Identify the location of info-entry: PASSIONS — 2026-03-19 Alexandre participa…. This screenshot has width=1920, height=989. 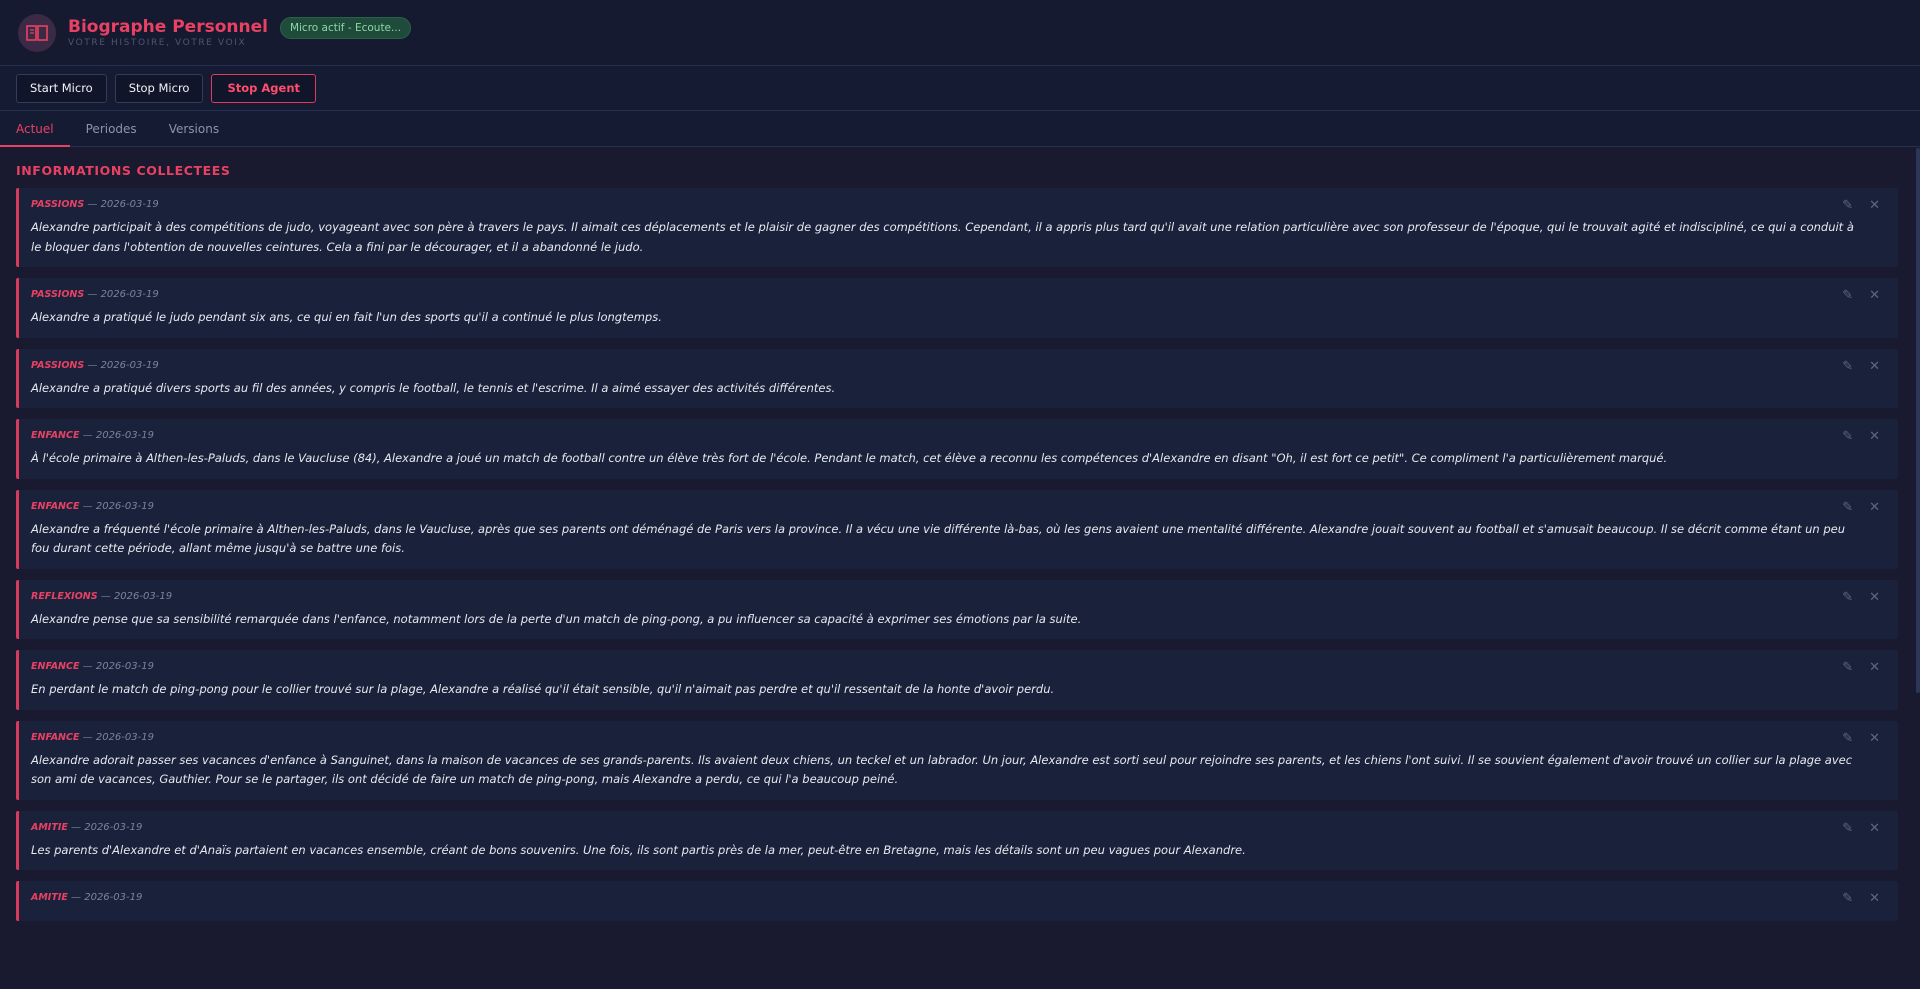
(957, 227).